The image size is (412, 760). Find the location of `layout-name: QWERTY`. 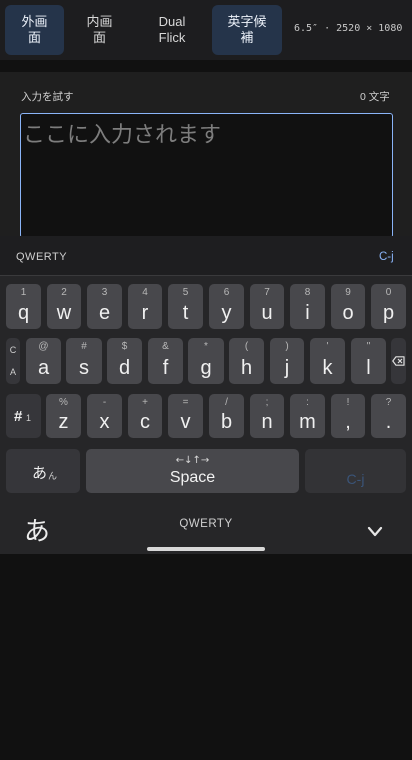

layout-name: QWERTY is located at coordinates (42, 257).